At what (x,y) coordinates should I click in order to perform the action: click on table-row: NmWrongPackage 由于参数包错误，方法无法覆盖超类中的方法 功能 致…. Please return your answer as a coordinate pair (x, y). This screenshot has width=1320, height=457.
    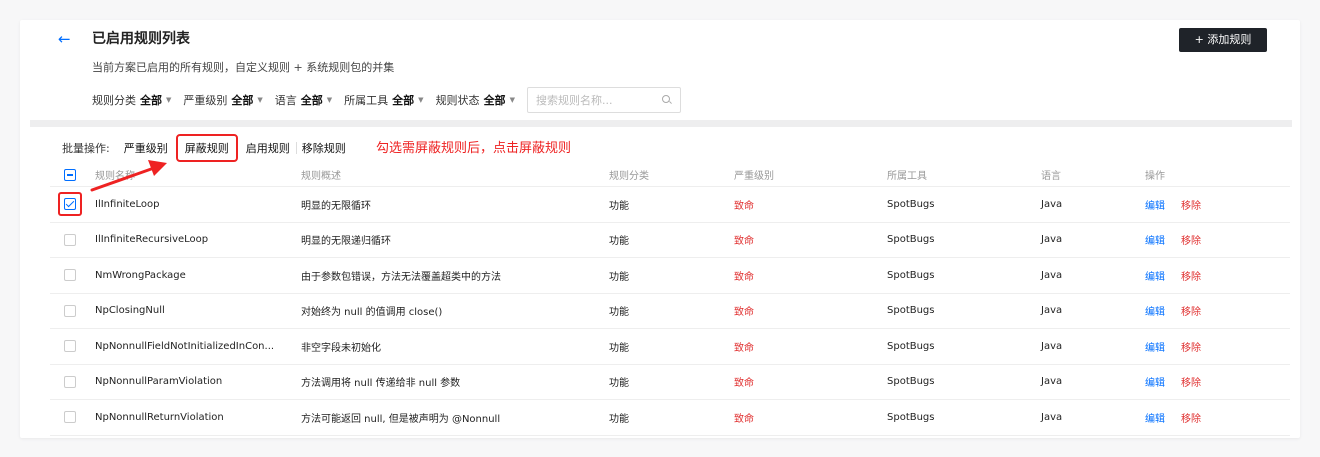
    Looking at the image, I should click on (670, 276).